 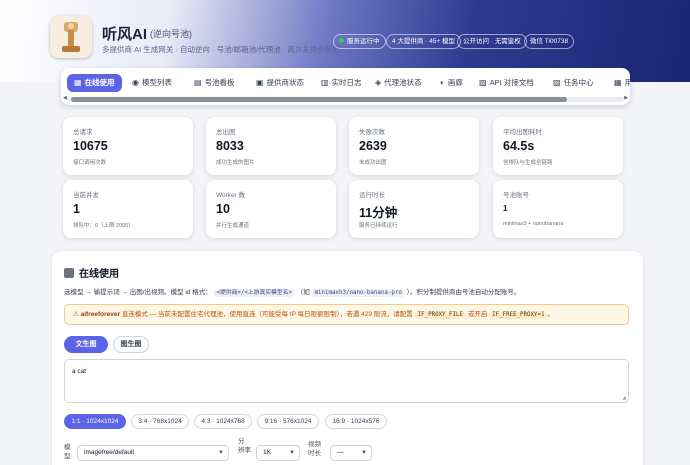 What do you see at coordinates (492, 41) in the screenshot?
I see `status-pill-public: 公开访问 · 无需鉴权` at bounding box center [492, 41].